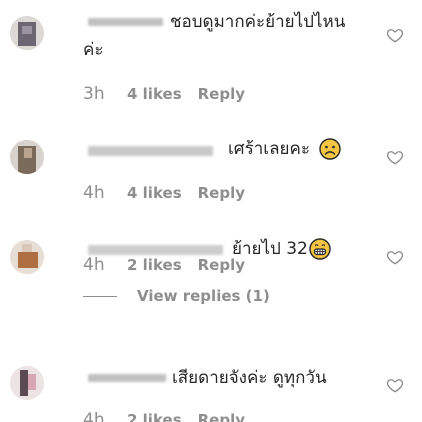 The image size is (422, 422). I want to click on comment-text-body: เศร้าเลยคะ, so click(269, 149).